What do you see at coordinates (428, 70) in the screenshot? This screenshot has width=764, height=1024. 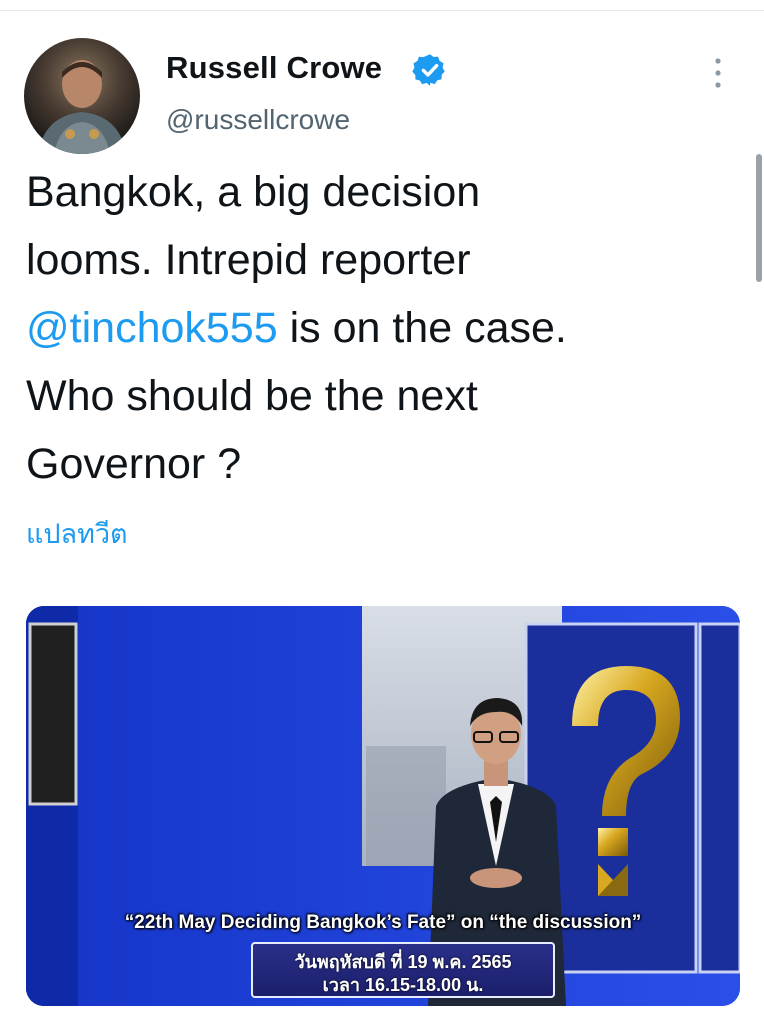 I see `verified-badge-icon` at bounding box center [428, 70].